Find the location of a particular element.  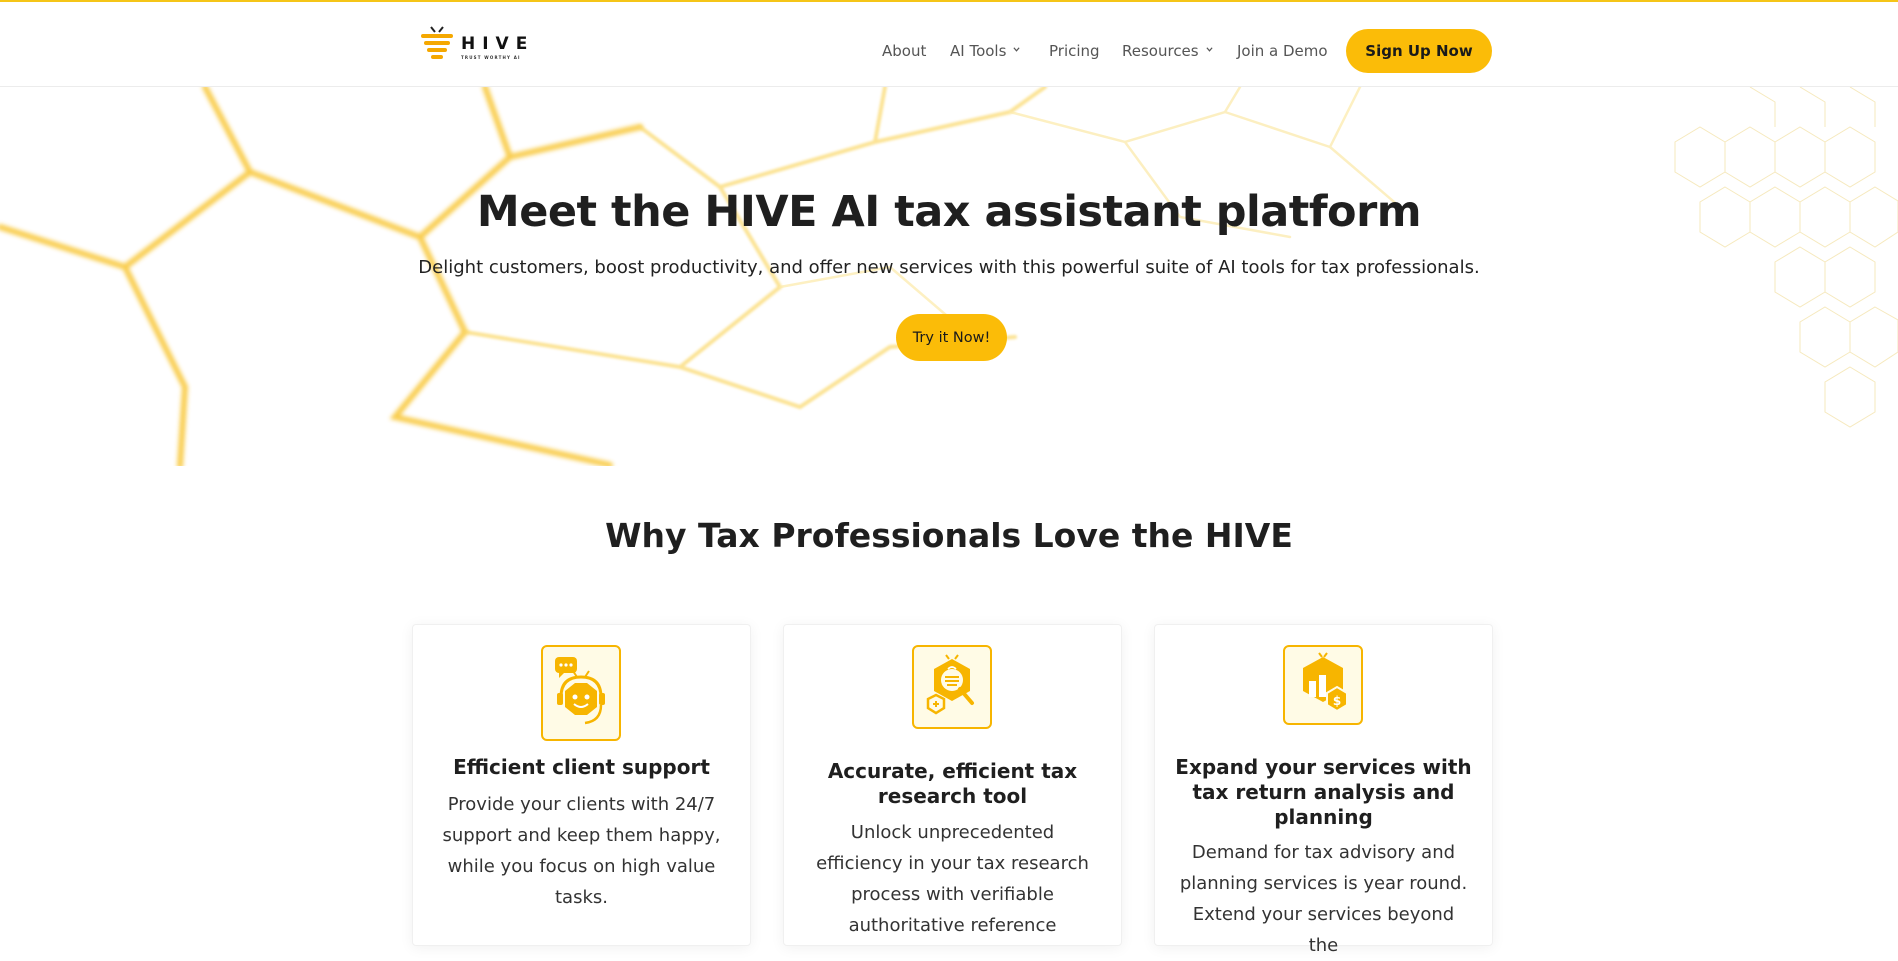

nav-label: About is located at coordinates (904, 51).